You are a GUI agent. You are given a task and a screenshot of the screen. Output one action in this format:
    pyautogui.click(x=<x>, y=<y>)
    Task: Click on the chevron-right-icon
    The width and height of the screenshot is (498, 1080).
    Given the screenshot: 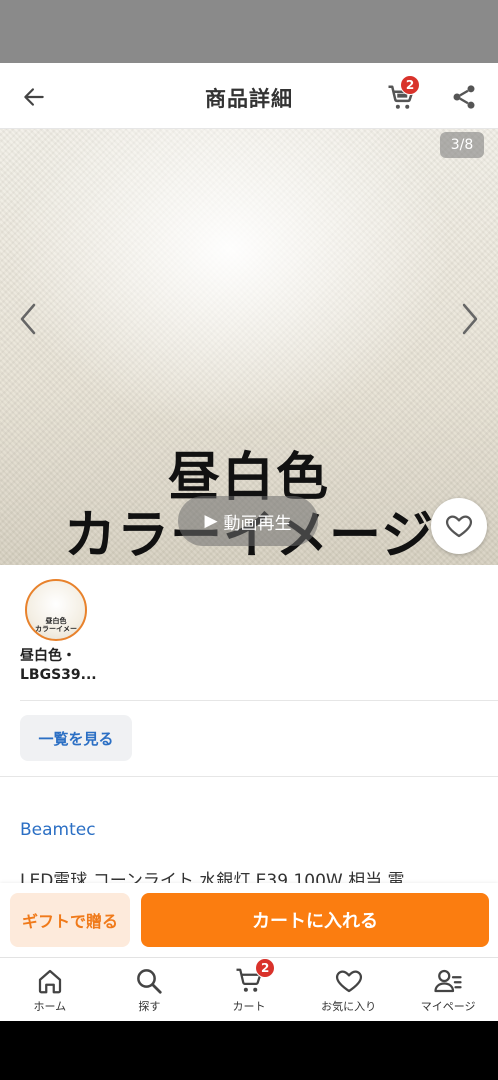 What is the action you would take?
    pyautogui.click(x=470, y=319)
    